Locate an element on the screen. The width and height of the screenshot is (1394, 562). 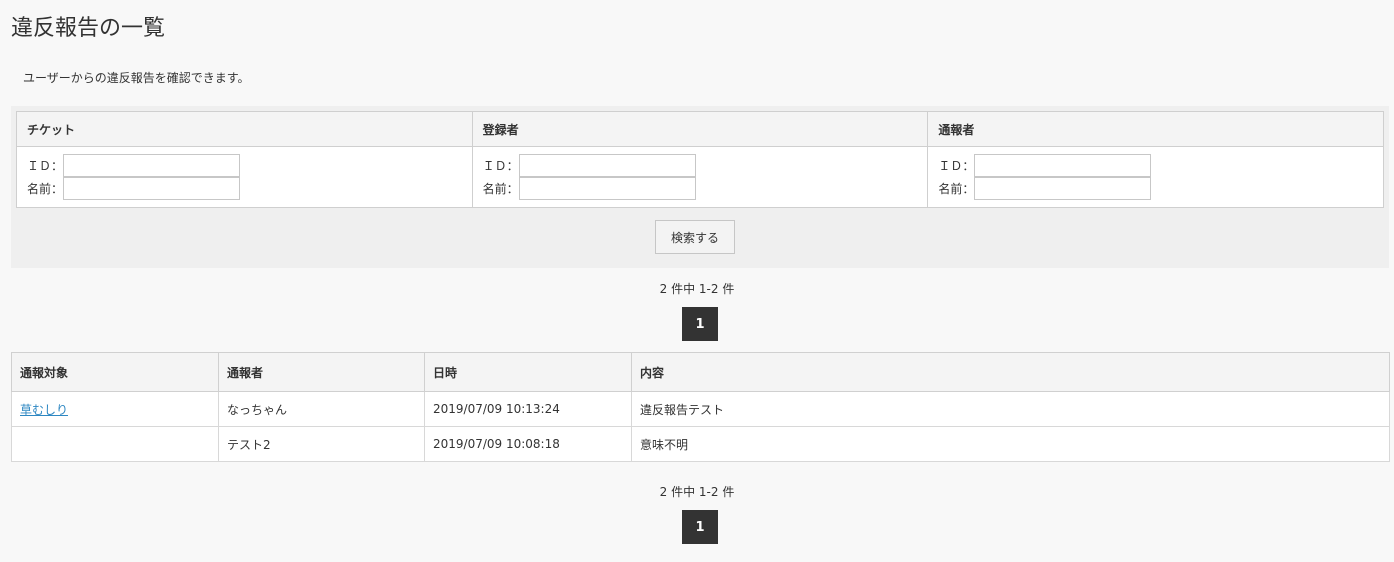
ticket-name-input is located at coordinates (151, 188).